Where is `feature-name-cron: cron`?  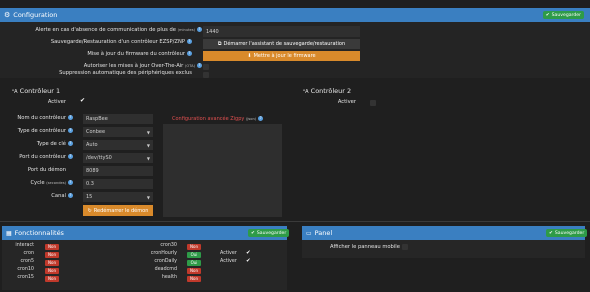
feature-name-cron: cron is located at coordinates (28, 253).